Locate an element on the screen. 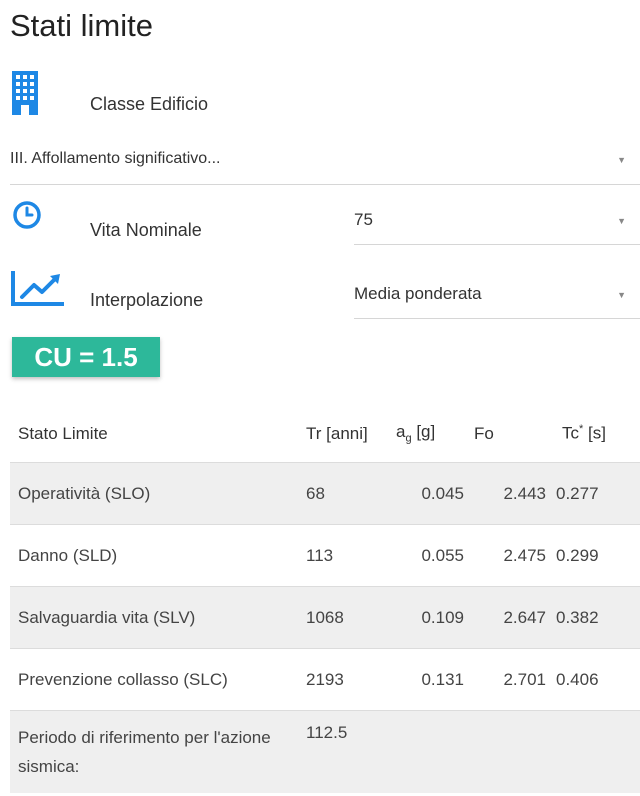  state-cell: Danno (SLD) is located at coordinates (154, 555).